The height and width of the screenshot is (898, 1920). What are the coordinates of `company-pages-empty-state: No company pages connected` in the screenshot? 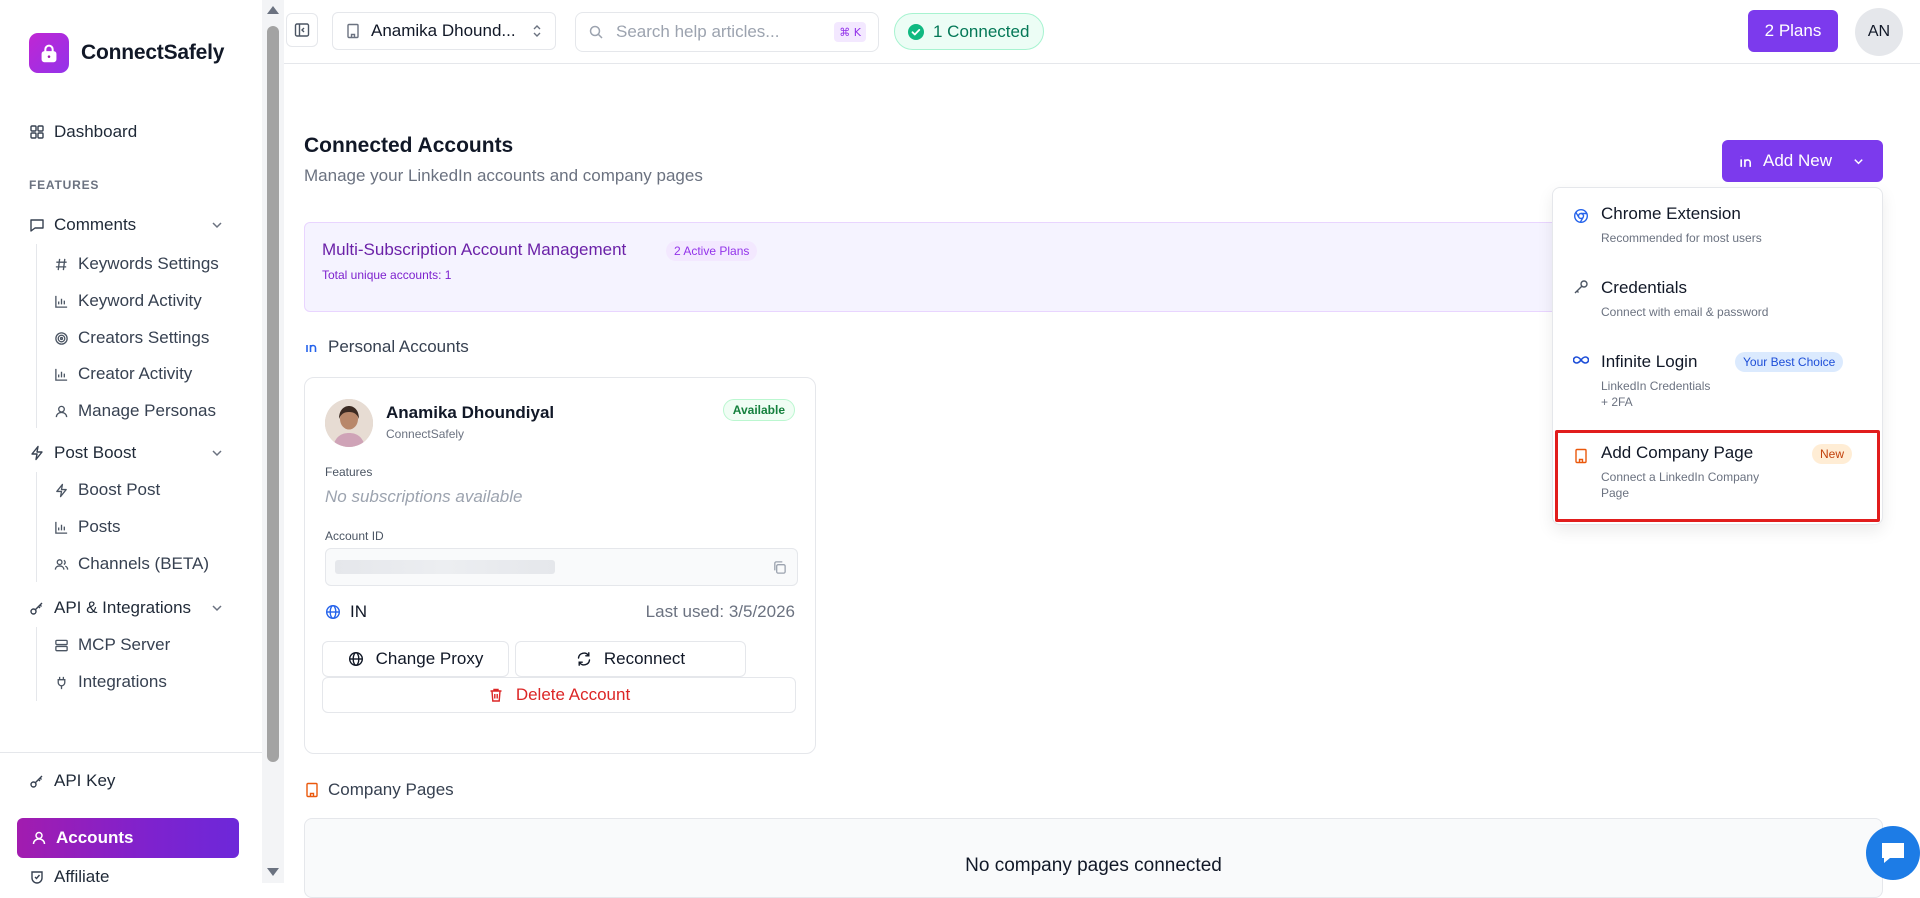 It's located at (1093, 858).